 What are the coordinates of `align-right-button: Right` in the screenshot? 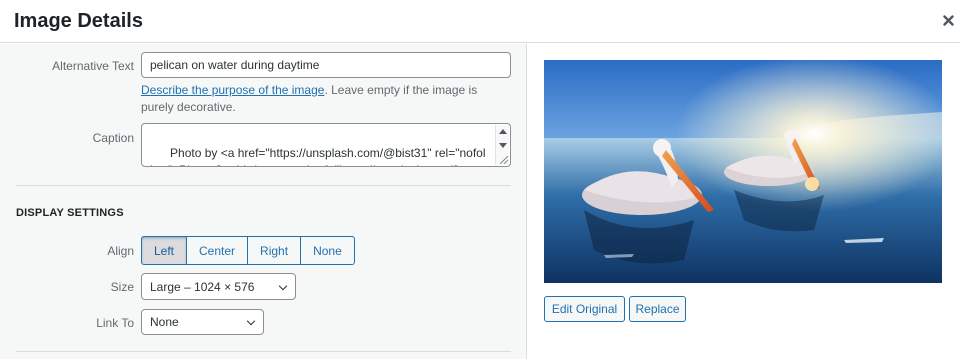 It's located at (274, 250).